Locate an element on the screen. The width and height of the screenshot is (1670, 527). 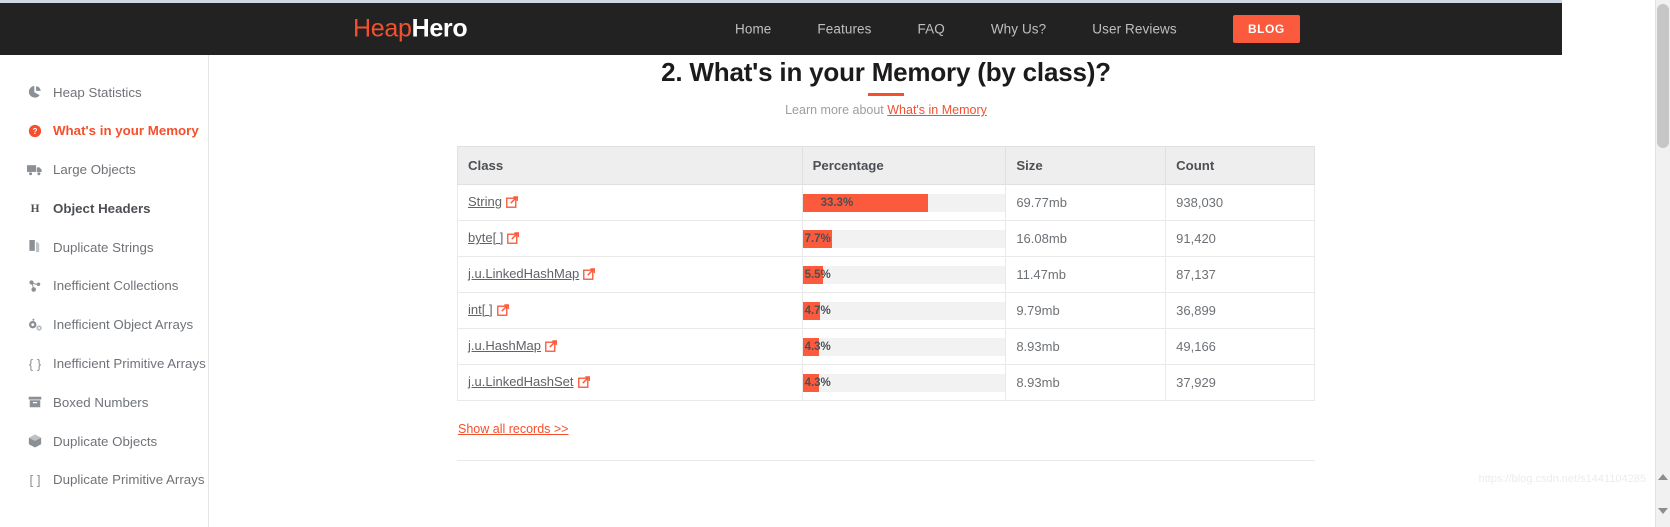
show-all-records-link: Show all records >> is located at coordinates (513, 429).